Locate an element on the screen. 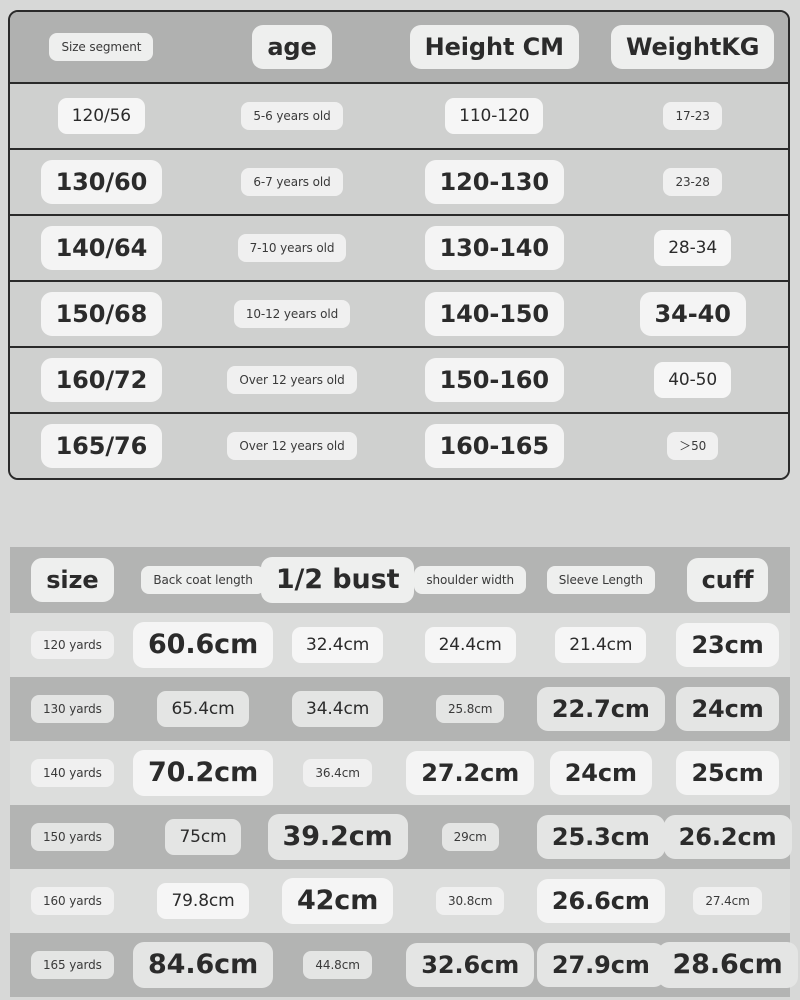 This screenshot has height=1000, width=800. table-cell-shoulder-width: 24.4cm is located at coordinates (470, 645).